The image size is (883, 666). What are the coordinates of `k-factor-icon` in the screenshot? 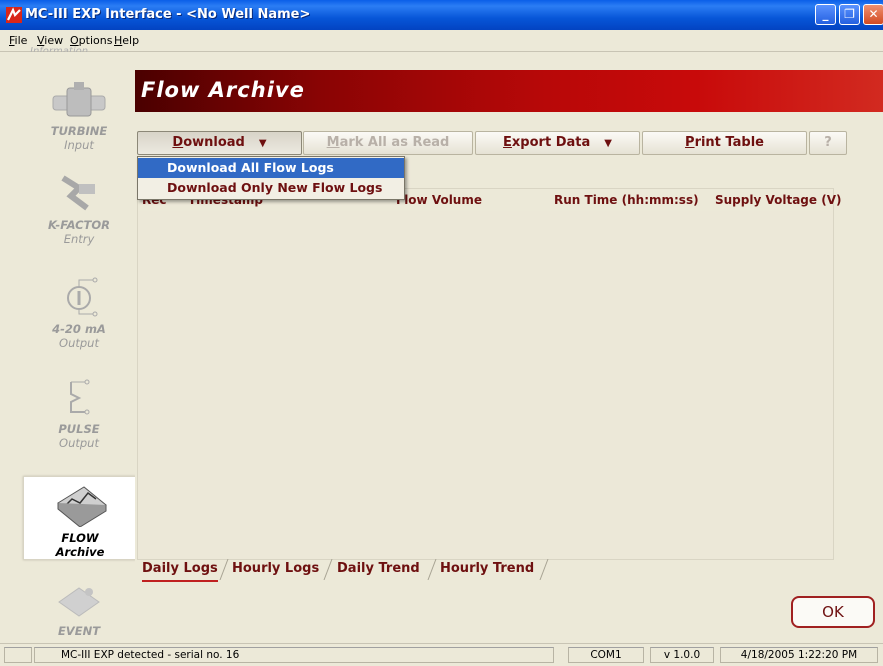 It's located at (78, 193).